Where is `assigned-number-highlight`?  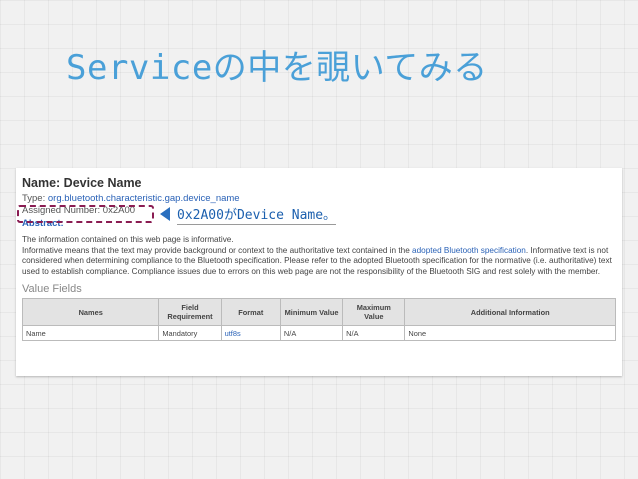
assigned-number-highlight is located at coordinates (85, 214).